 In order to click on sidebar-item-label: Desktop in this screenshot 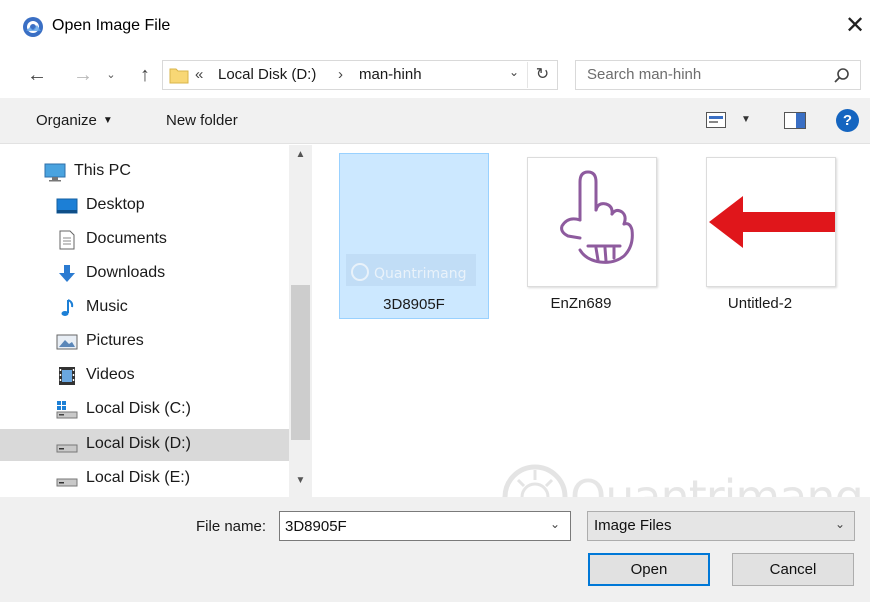, I will do `click(115, 204)`.